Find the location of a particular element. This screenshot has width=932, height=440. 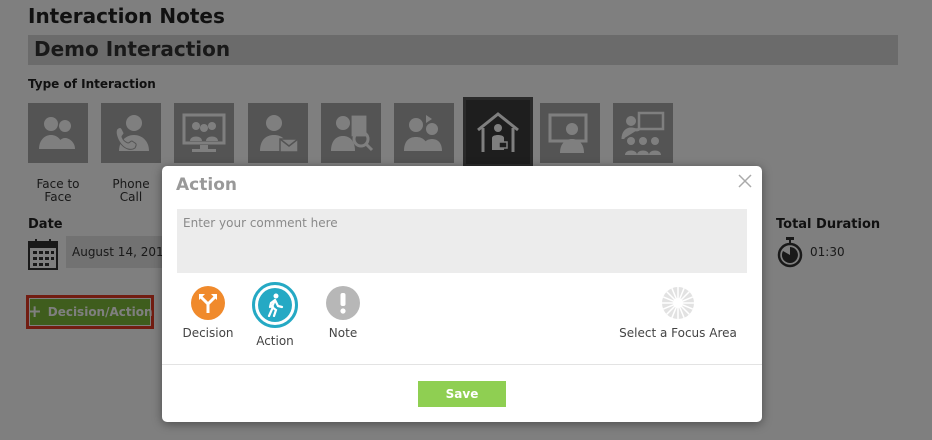

save-button: Save is located at coordinates (462, 394).